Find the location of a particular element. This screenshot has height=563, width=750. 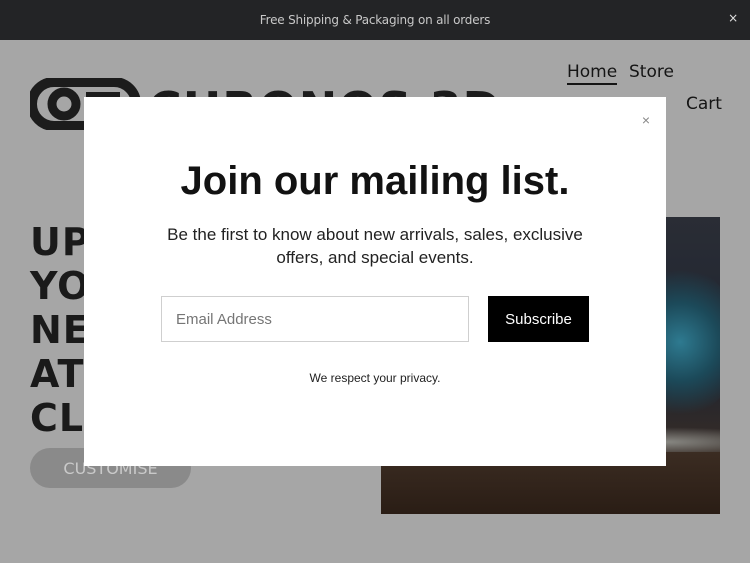

hero-headline-line: YO is located at coordinates (60, 286).